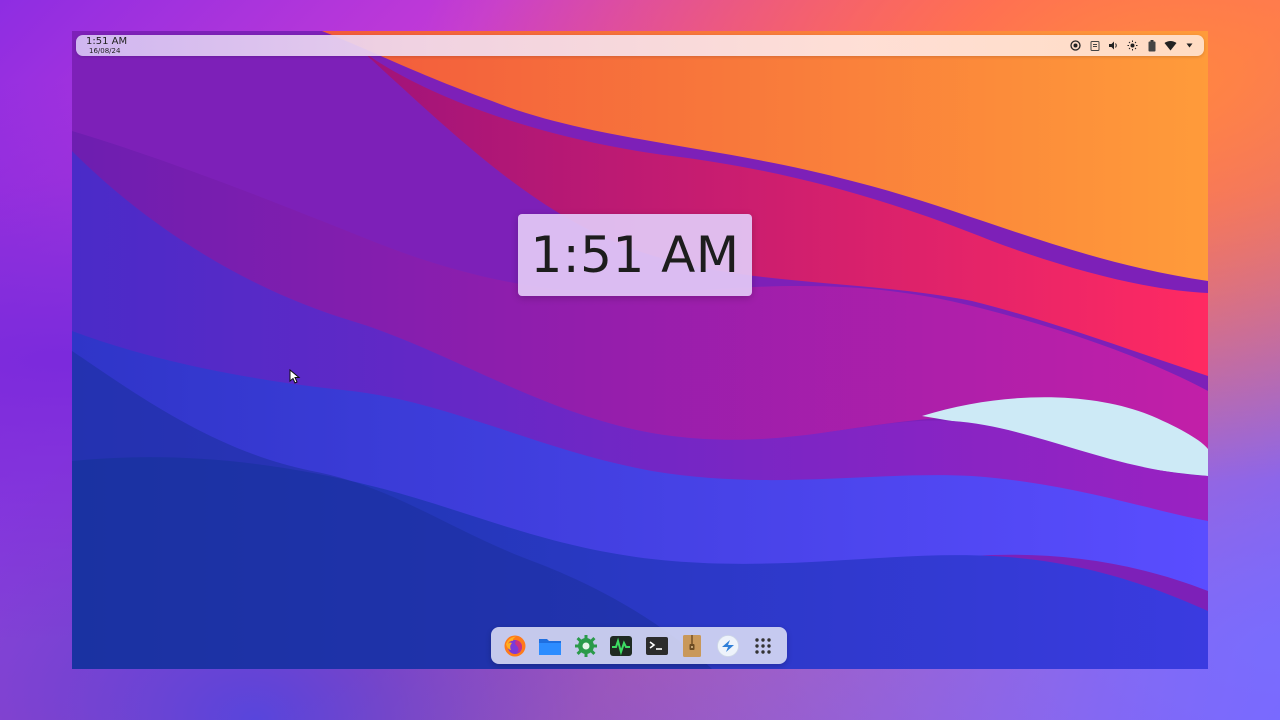  Describe the element at coordinates (550, 646) in the screenshot. I see `files-icon` at that location.